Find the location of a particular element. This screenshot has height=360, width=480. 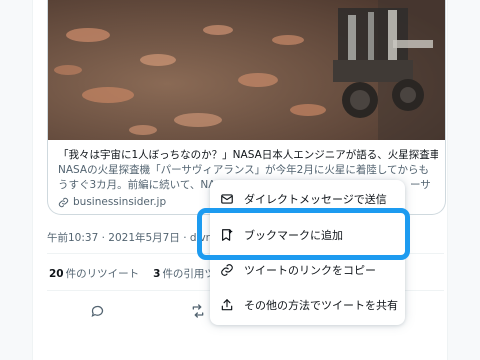

tweet-timestamp: 午前10:37 · 2021年5月7日 · dlvr.it is located at coordinates (133, 237).